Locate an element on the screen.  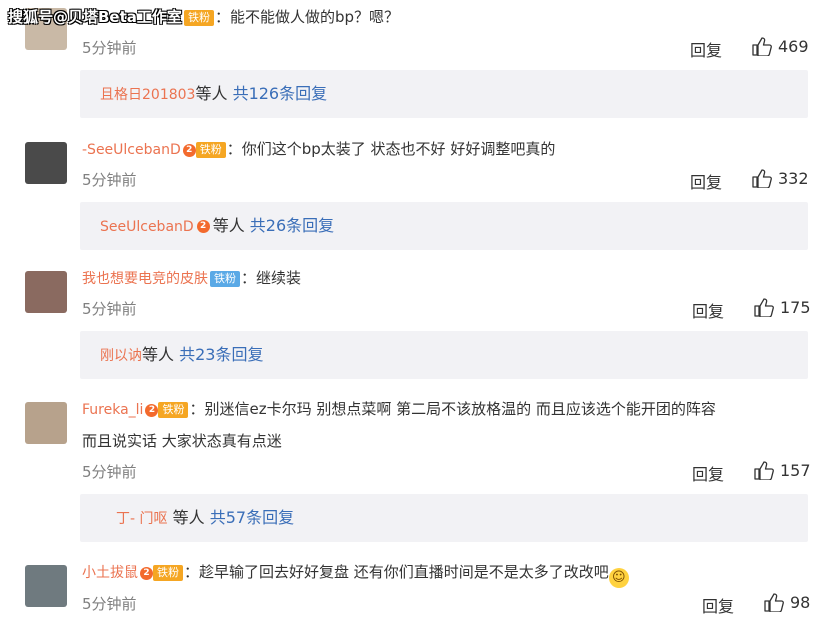
reply-count-link: 共57条回复 is located at coordinates (252, 517).